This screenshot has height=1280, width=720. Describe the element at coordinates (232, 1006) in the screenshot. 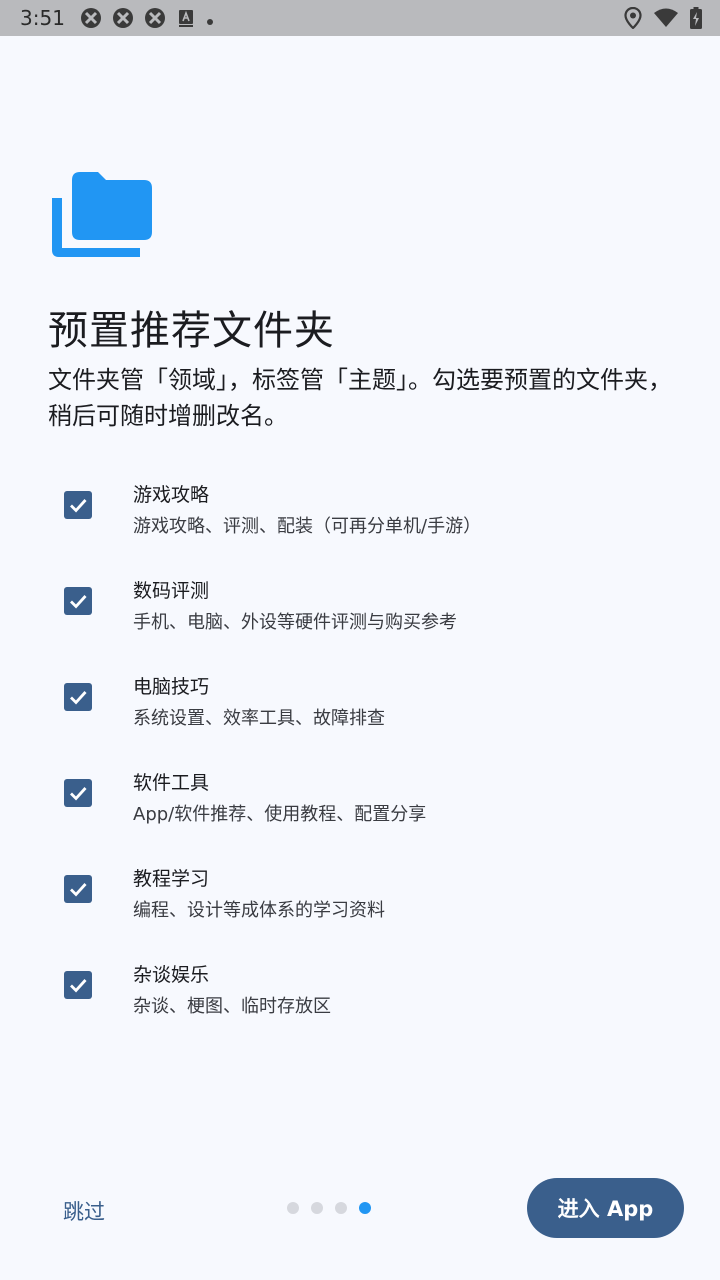

I see `item-description: 杂谈、梗图、临时存放区` at that location.